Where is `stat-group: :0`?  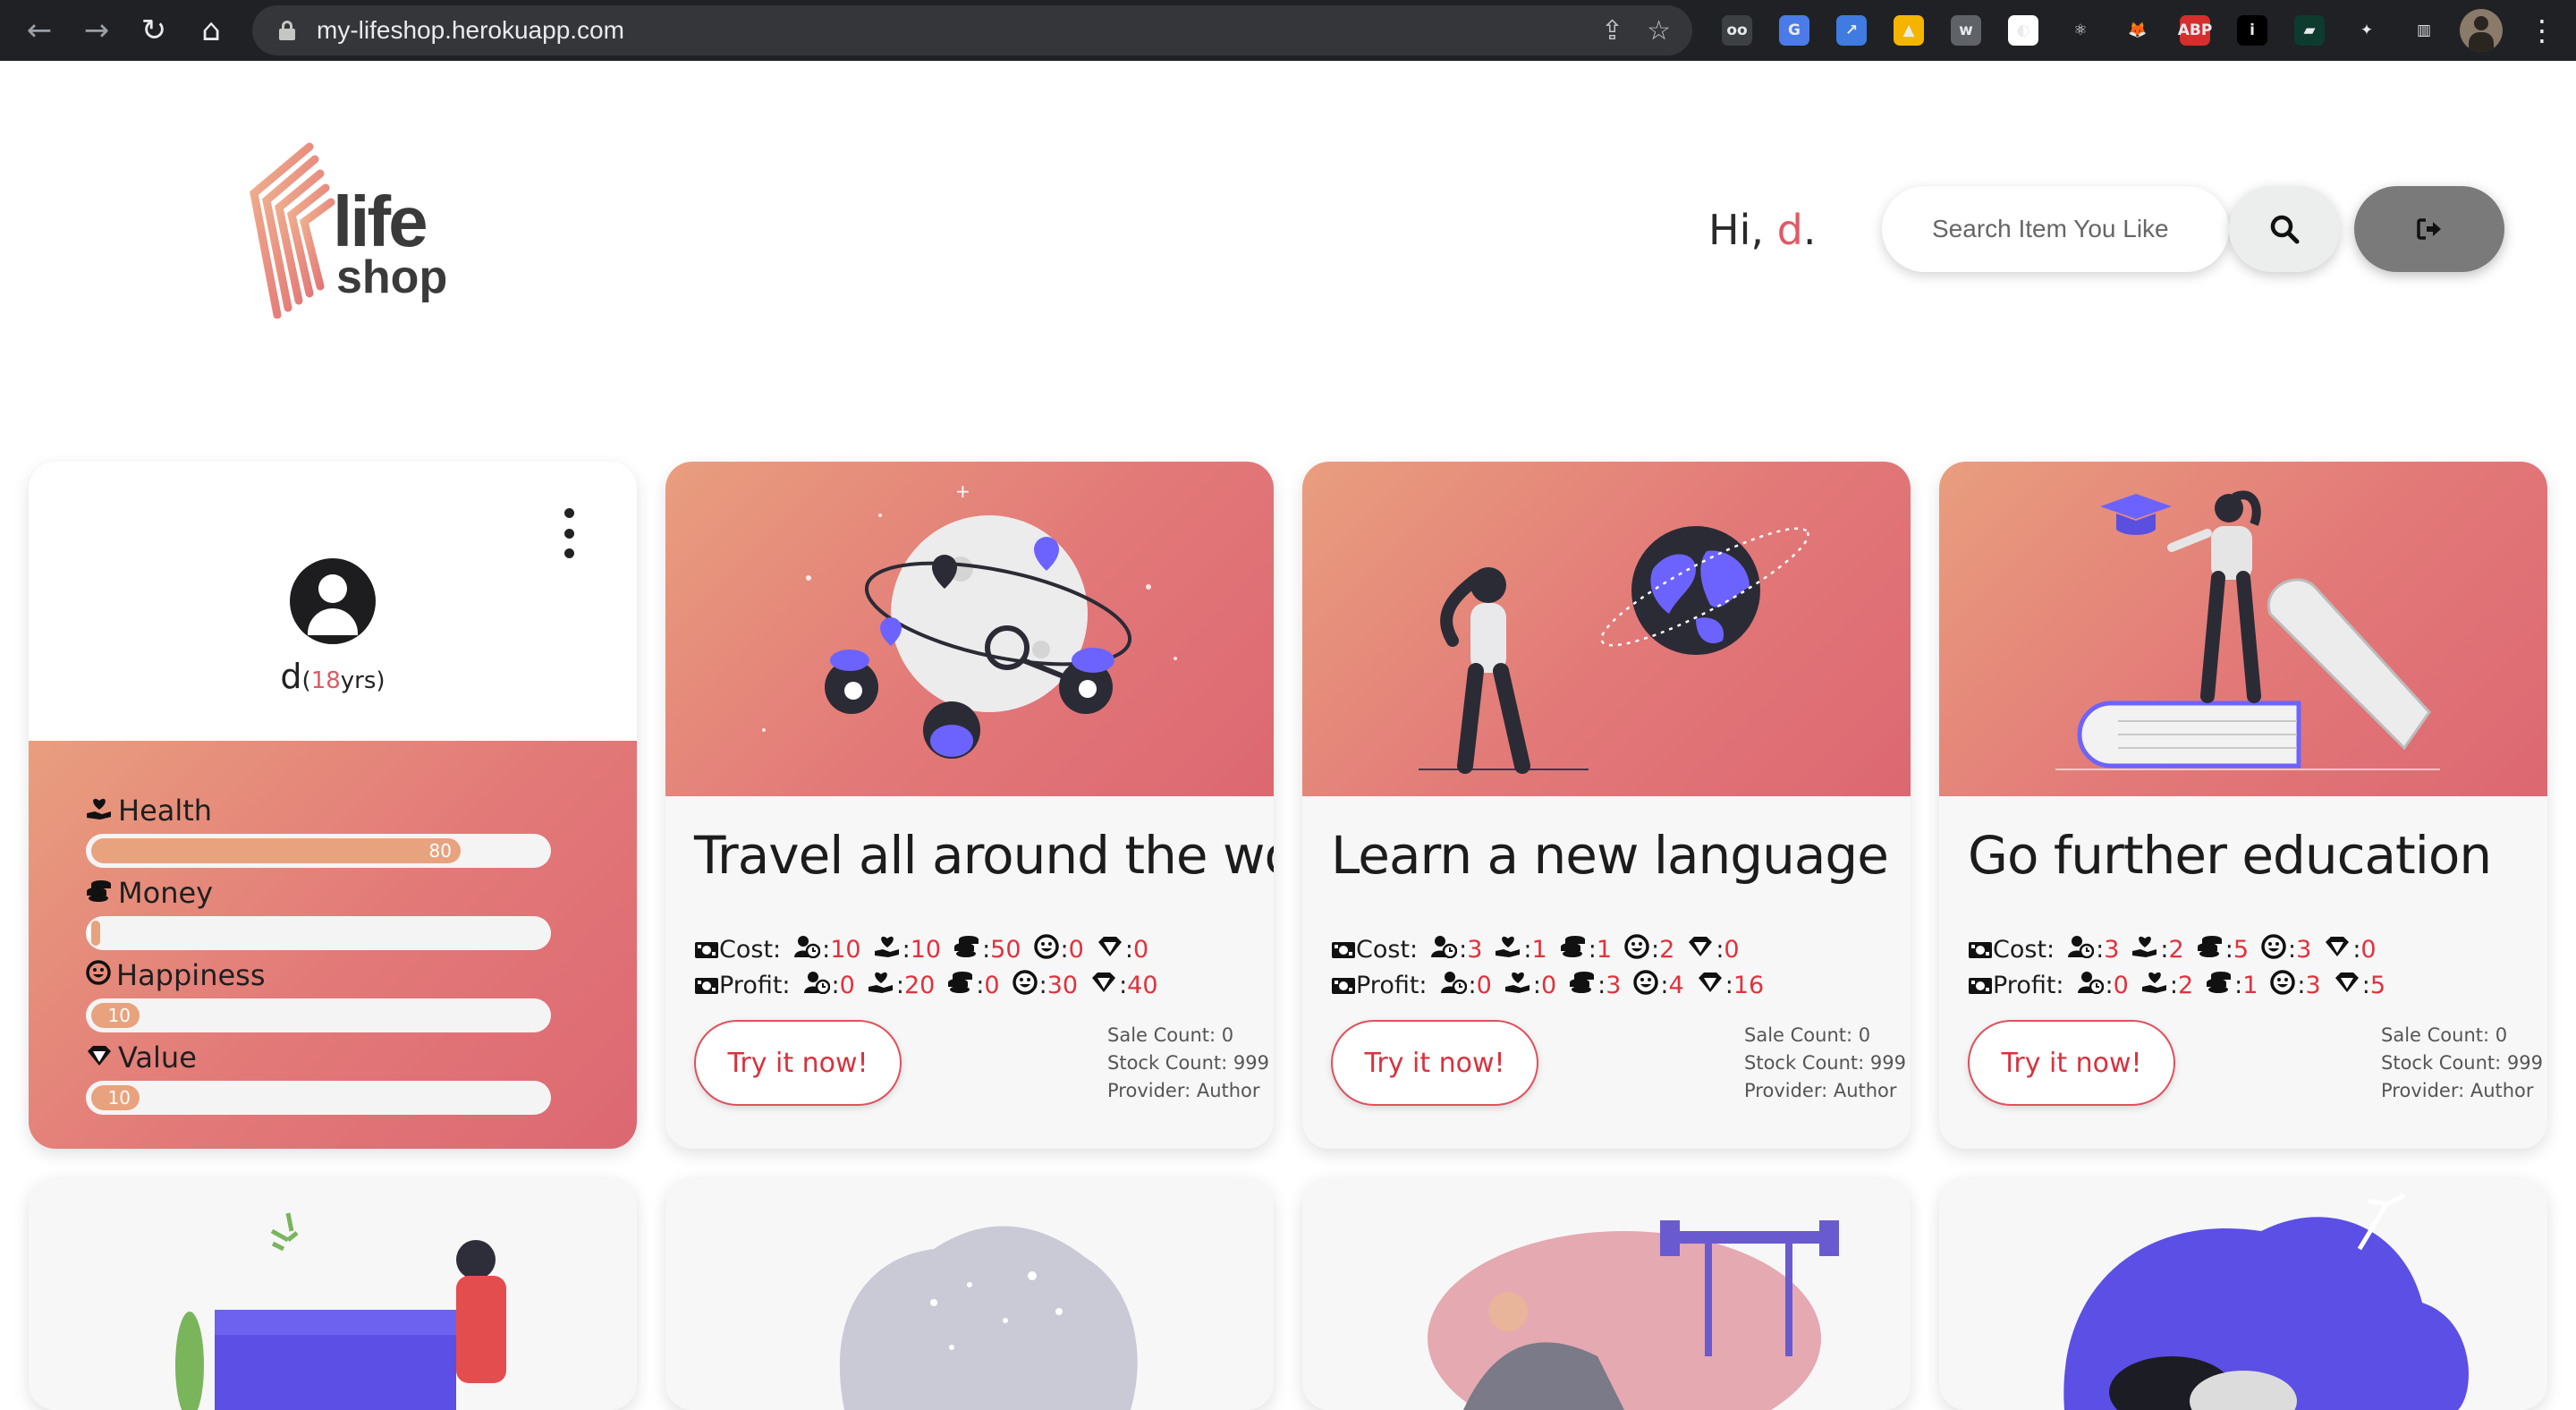
stat-group: :0 is located at coordinates (829, 986).